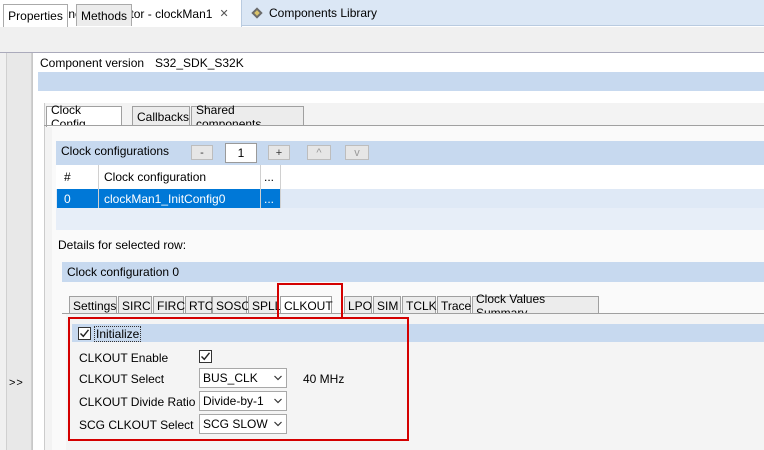 Image resolution: width=764 pixels, height=450 pixels. Describe the element at coordinates (238, 379) in the screenshot. I see `highlight-box-clkout-settings` at that location.